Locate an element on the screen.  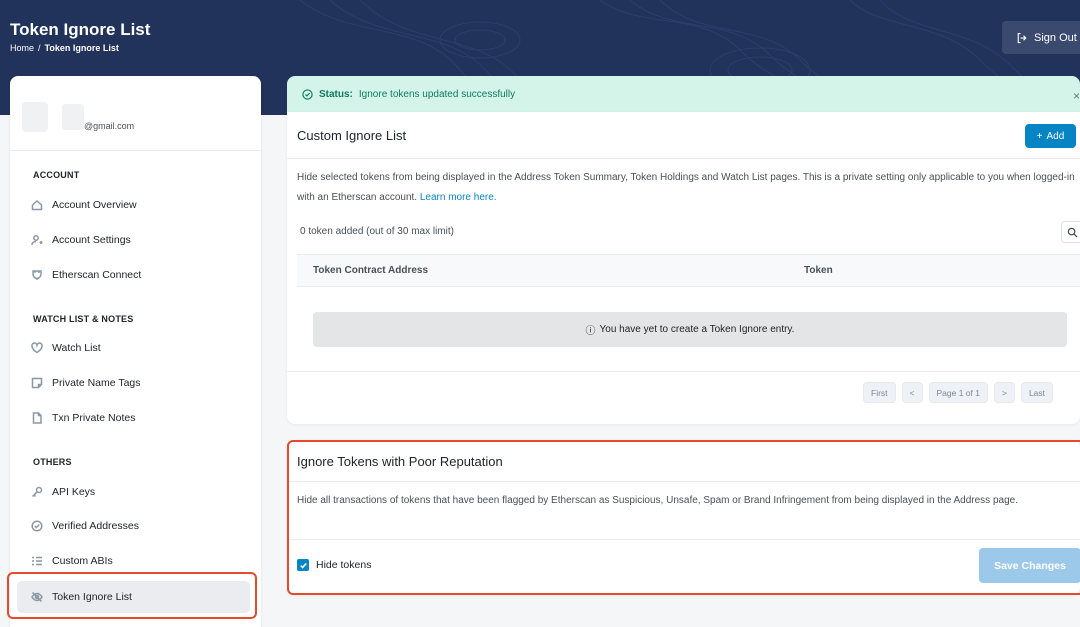
sign-out-button: Sign Out is located at coordinates (1041, 37).